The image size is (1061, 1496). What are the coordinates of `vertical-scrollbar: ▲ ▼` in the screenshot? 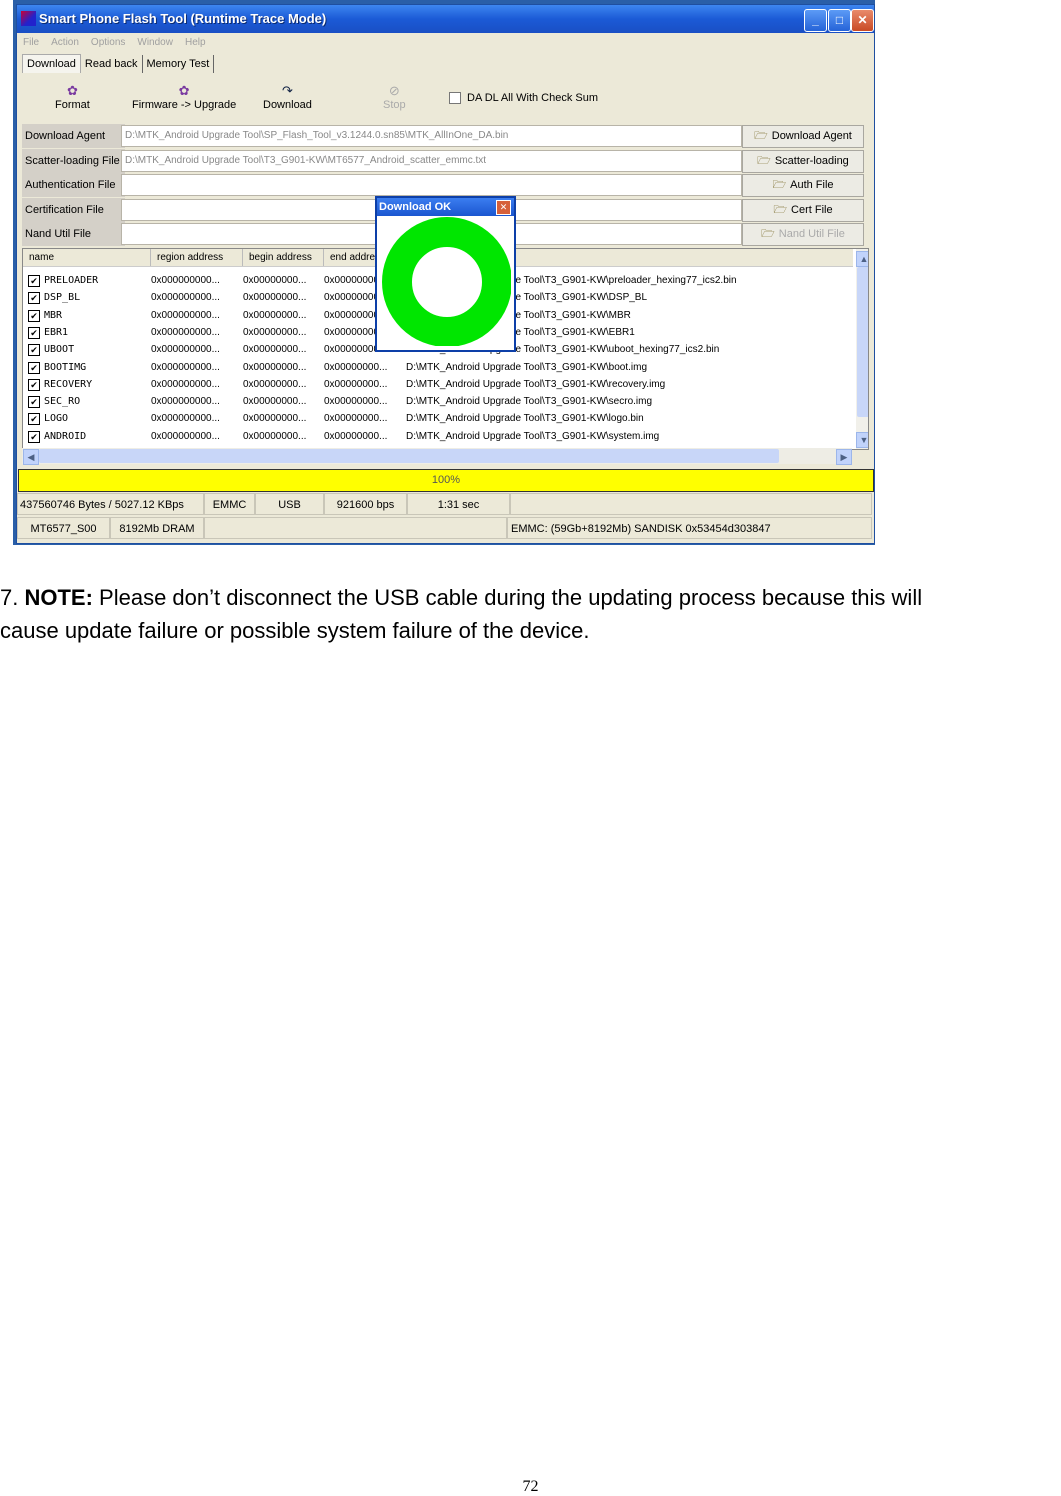 It's located at (862, 349).